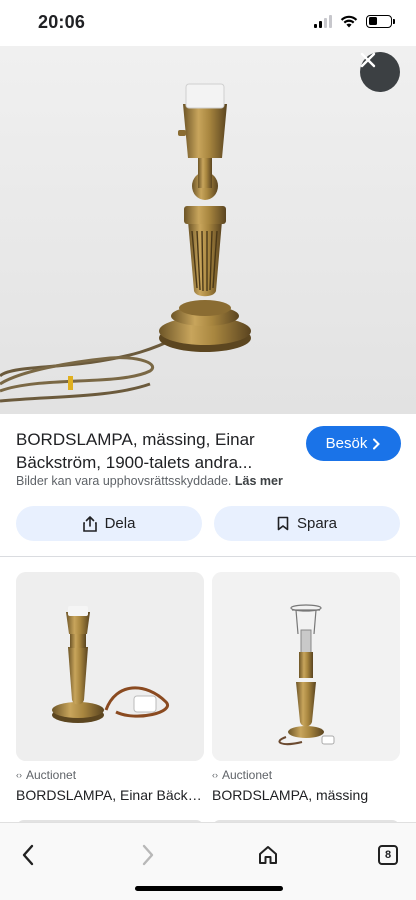  I want to click on home-icon, so click(268, 855).